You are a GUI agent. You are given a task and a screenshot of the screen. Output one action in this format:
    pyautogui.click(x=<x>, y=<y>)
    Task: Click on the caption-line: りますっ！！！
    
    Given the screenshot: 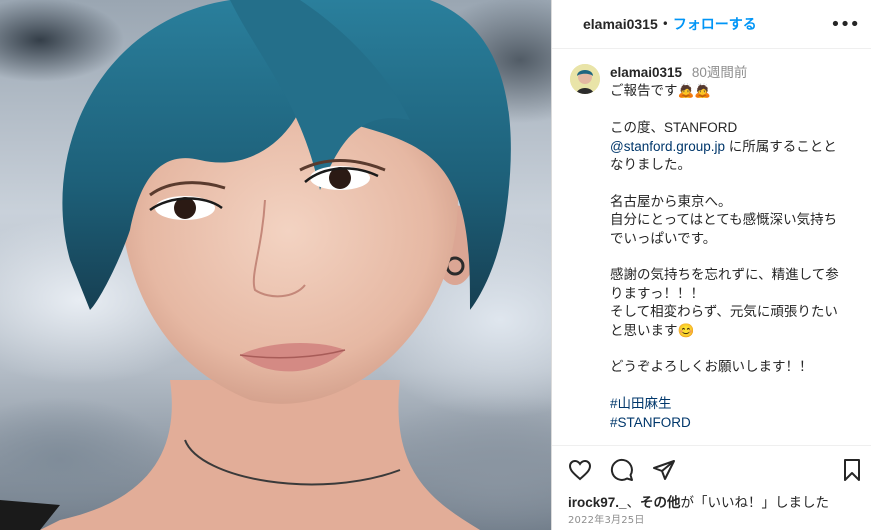 What is the action you would take?
    pyautogui.click(x=657, y=293)
    